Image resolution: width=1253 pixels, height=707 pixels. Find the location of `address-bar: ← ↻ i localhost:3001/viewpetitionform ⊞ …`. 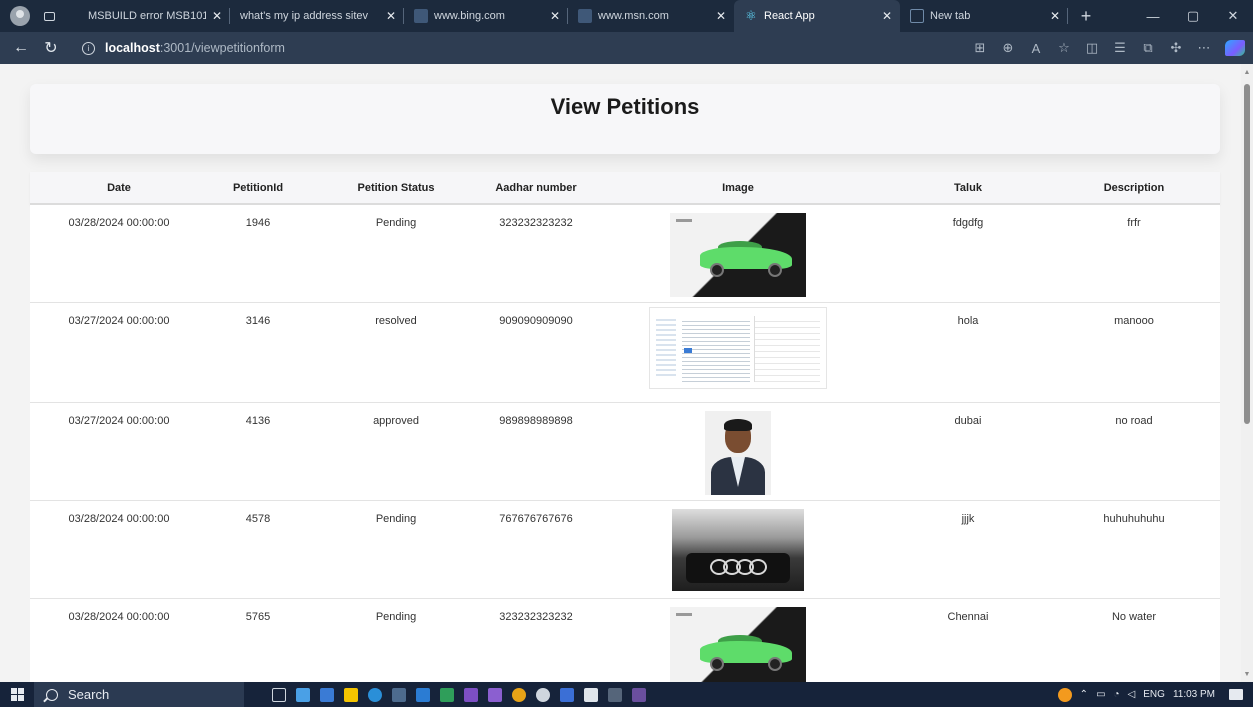

address-bar: ← ↻ i localhost:3001/viewpetitionform ⊞ … is located at coordinates (626, 48).